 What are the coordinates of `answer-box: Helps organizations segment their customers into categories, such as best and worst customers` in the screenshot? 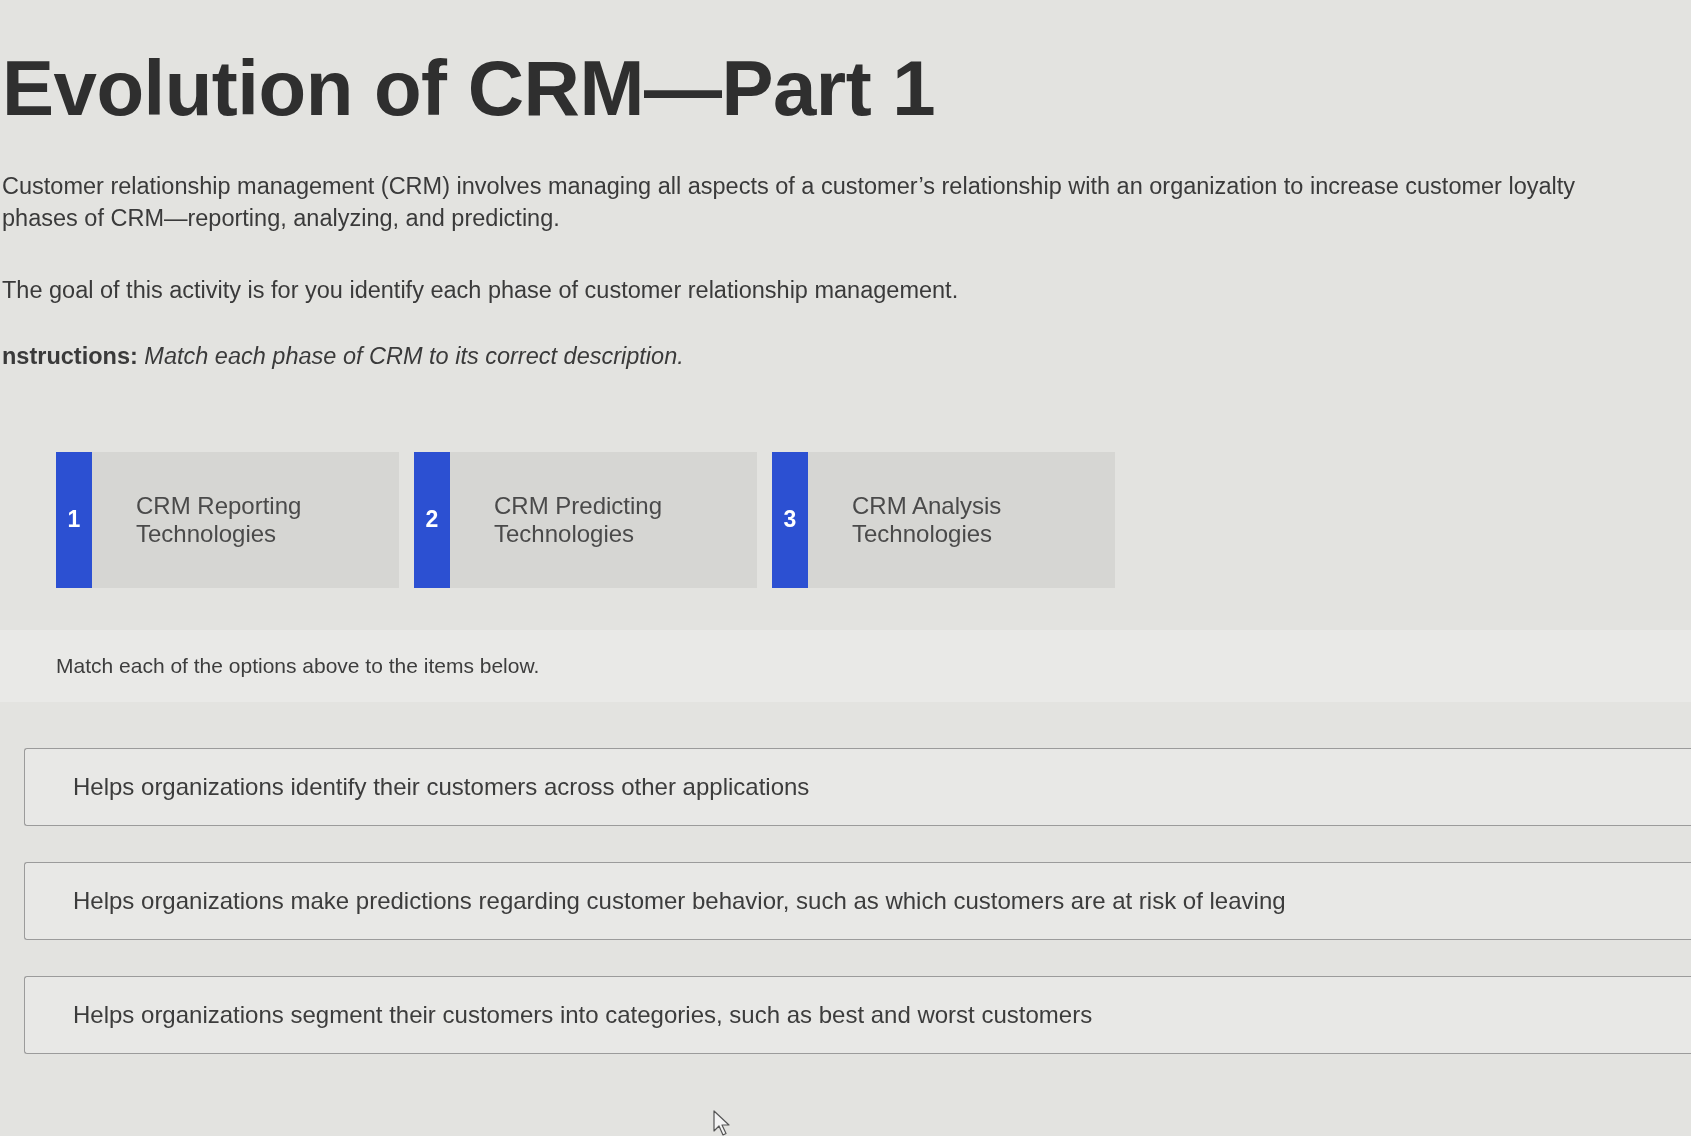 It's located at (857, 1014).